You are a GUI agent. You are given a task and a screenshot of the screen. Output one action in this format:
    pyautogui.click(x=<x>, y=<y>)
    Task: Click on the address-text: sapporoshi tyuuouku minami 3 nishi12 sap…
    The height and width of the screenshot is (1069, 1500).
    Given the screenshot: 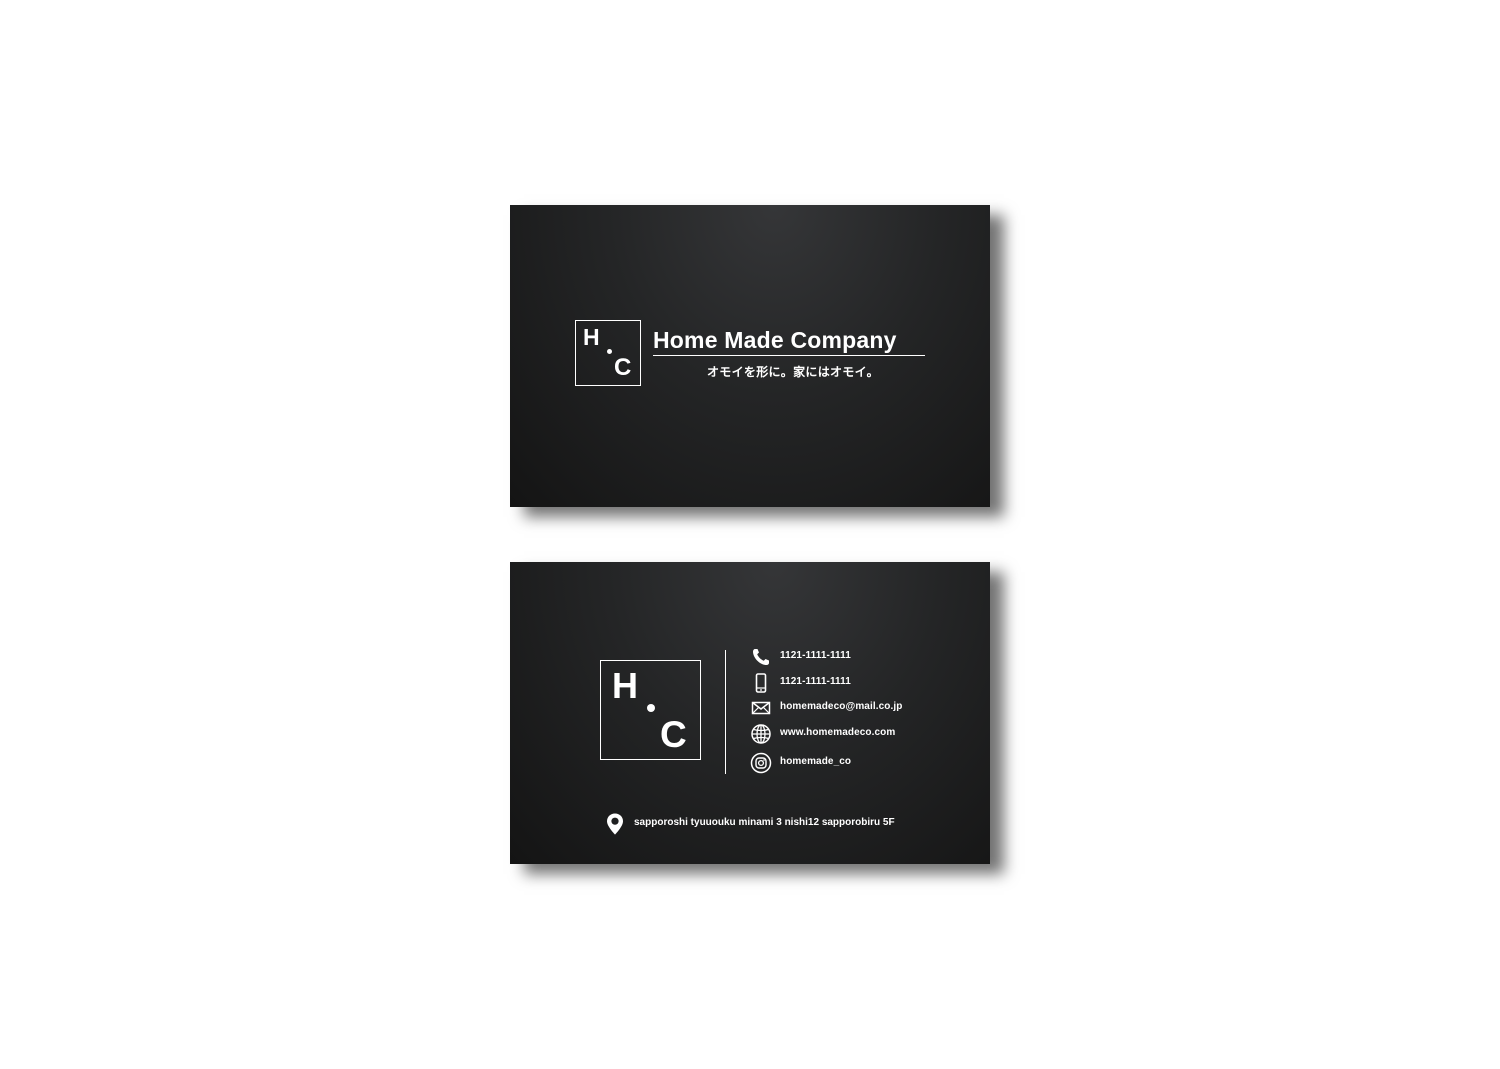 What is the action you would take?
    pyautogui.click(x=764, y=822)
    